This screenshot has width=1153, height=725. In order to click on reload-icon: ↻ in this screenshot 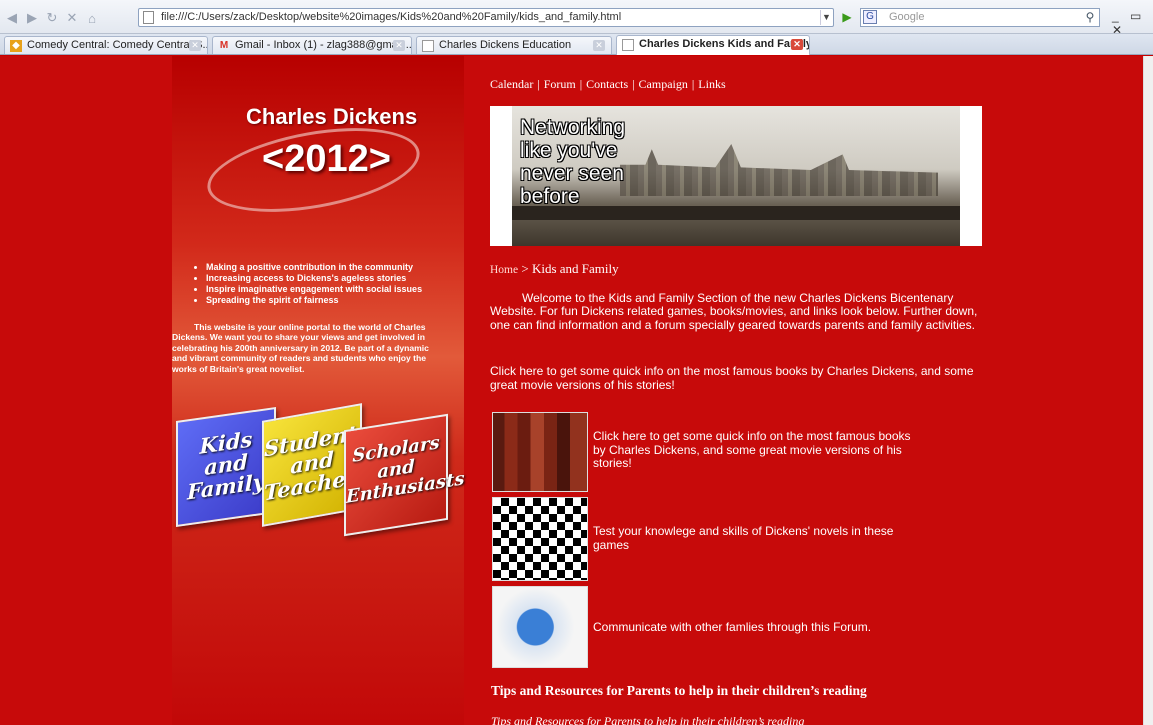, I will do `click(52, 18)`.